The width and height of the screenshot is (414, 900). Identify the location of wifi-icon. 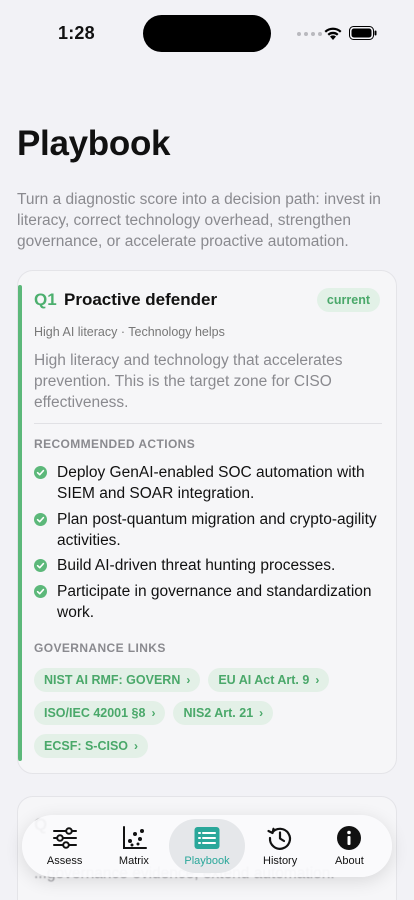
(333, 33).